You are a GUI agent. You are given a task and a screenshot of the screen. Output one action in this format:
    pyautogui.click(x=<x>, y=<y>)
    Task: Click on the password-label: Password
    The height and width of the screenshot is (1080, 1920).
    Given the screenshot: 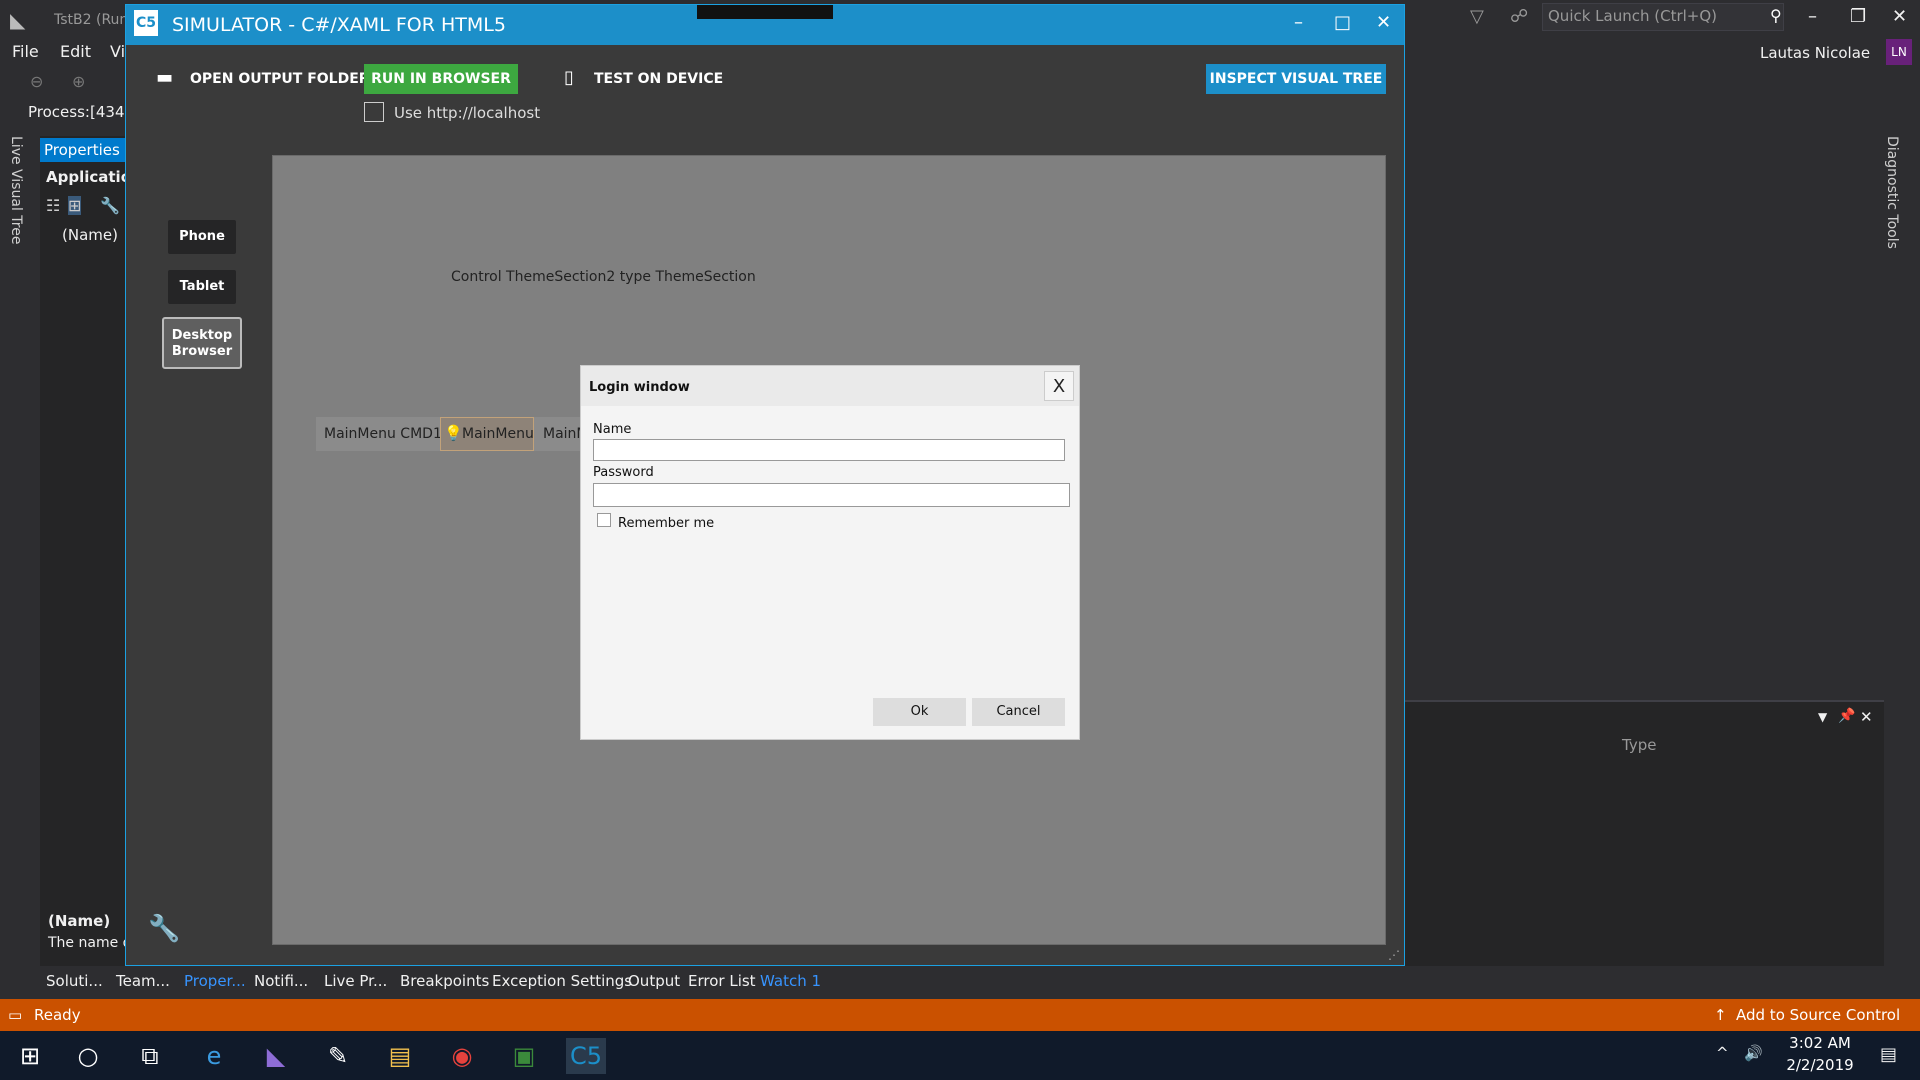 What is the action you would take?
    pyautogui.click(x=623, y=472)
    